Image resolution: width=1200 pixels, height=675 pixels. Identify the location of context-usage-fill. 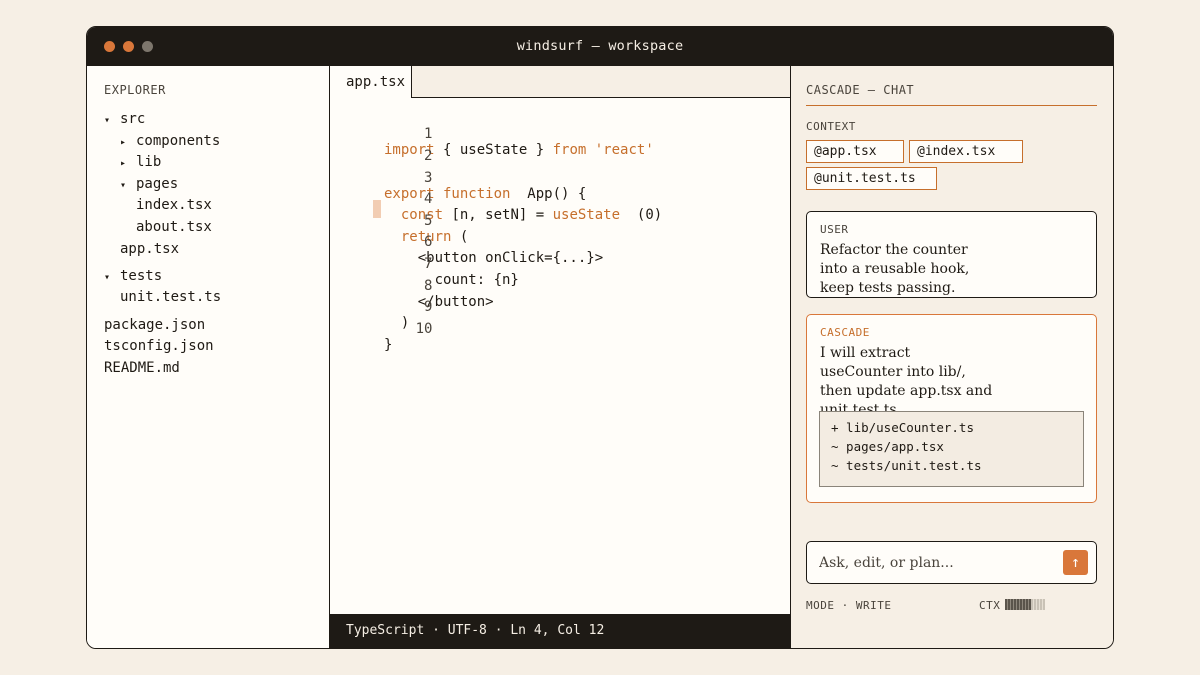
(1018, 604).